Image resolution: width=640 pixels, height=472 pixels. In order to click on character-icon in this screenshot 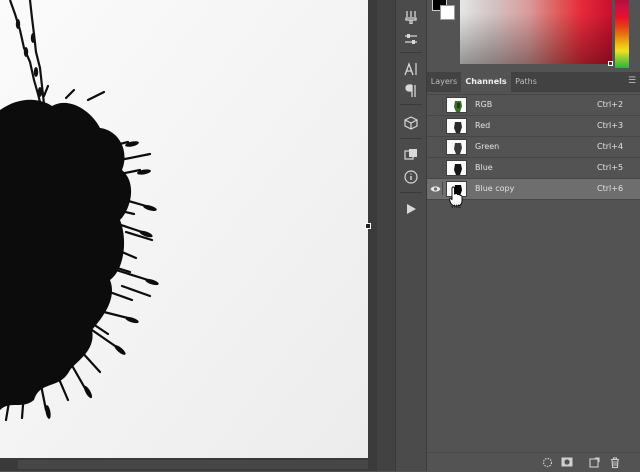, I will do `click(411, 69)`.